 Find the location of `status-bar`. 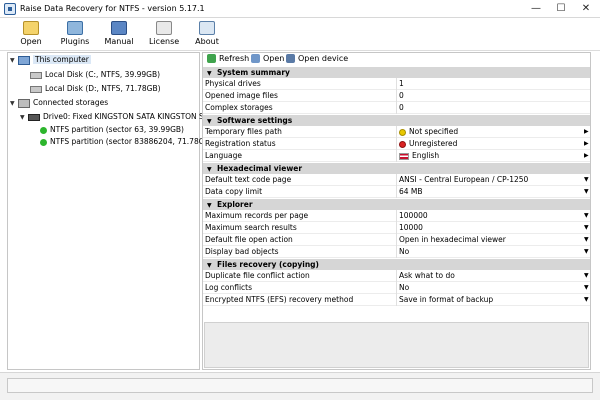

status-bar is located at coordinates (300, 386).